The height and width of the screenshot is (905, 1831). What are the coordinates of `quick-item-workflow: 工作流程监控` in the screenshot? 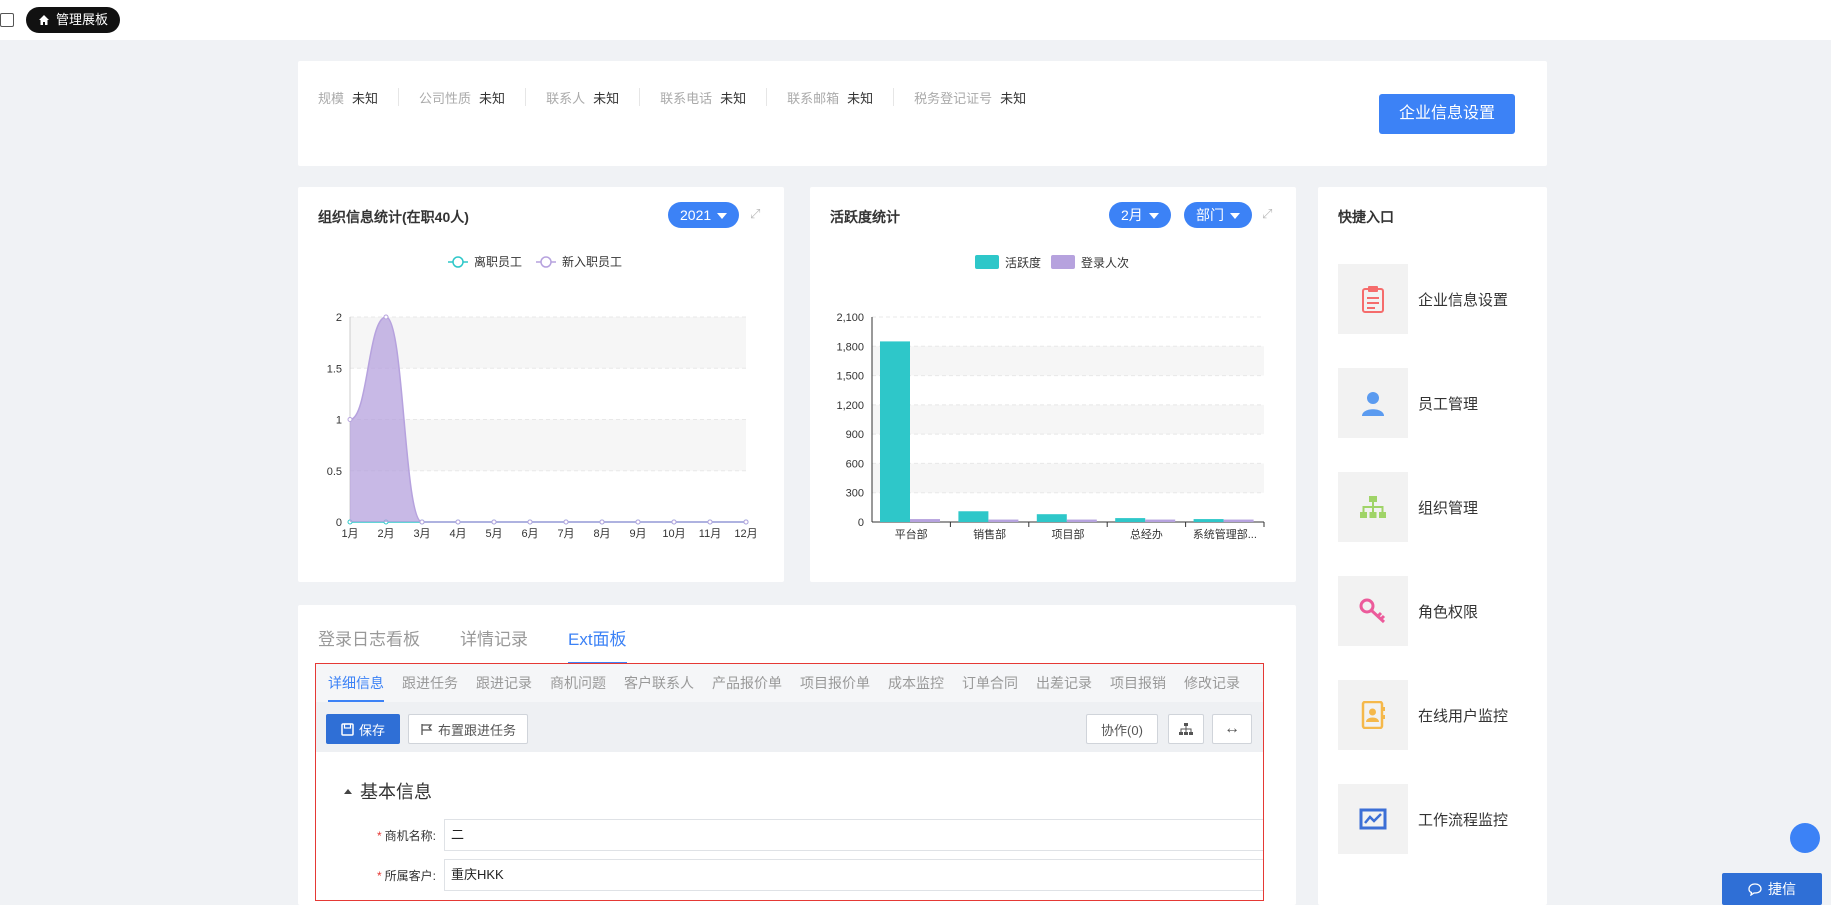 It's located at (1423, 819).